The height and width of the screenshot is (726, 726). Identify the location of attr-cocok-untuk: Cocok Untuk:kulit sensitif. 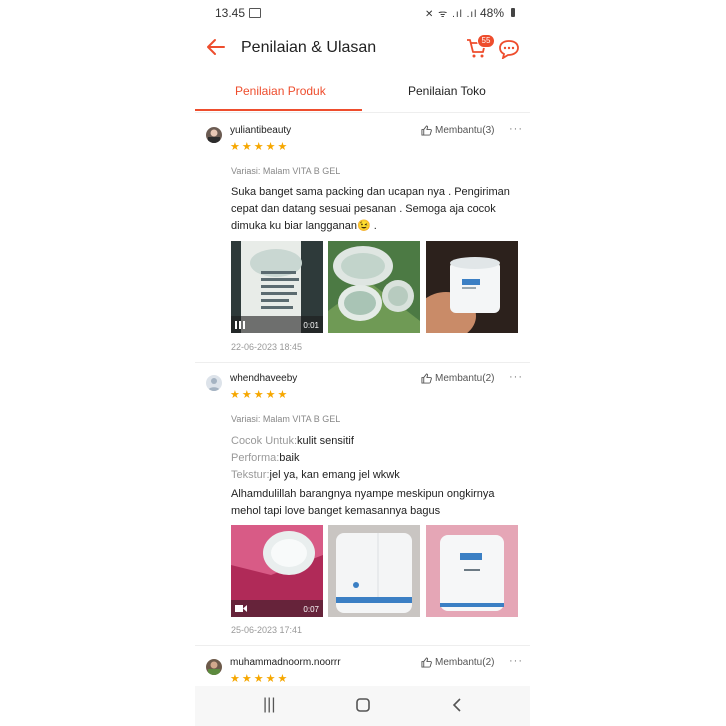
(292, 441).